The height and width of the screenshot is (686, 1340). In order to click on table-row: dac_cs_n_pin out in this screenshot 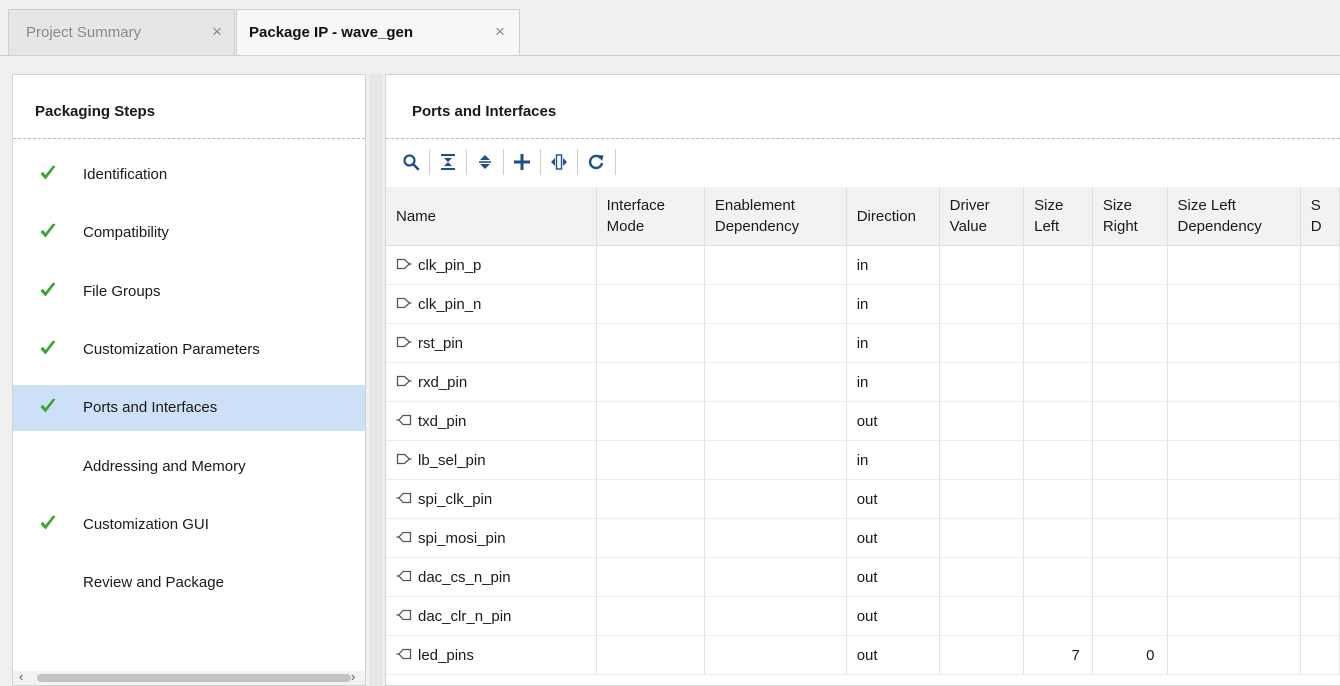, I will do `click(863, 577)`.